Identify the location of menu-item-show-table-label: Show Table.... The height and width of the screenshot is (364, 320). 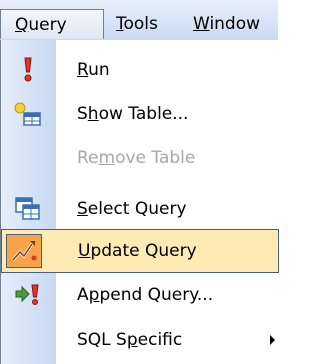
(133, 114).